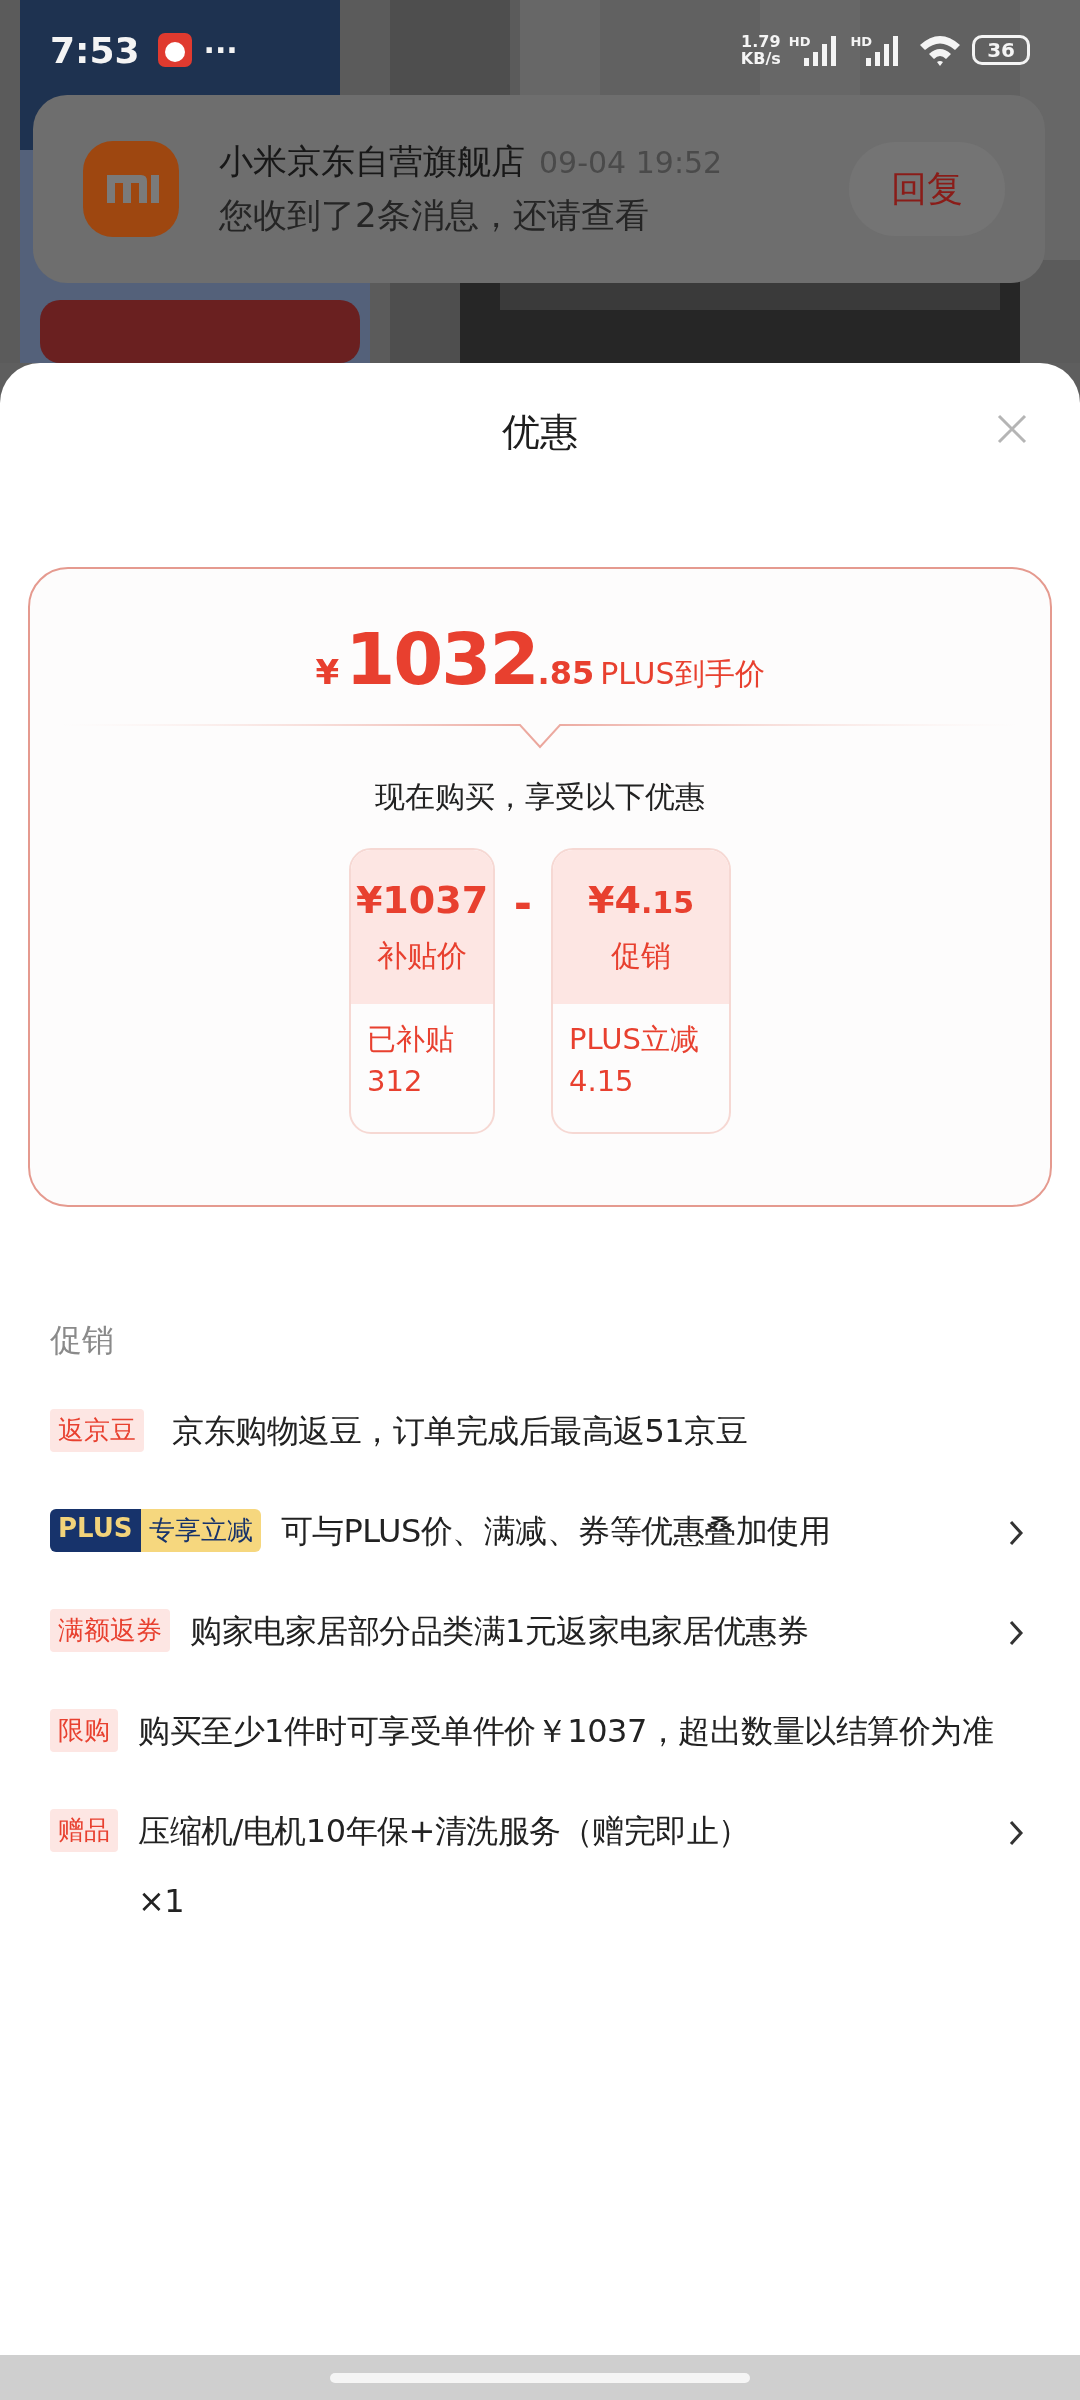  What do you see at coordinates (220, 50) in the screenshot?
I see `more-indicator: ···` at bounding box center [220, 50].